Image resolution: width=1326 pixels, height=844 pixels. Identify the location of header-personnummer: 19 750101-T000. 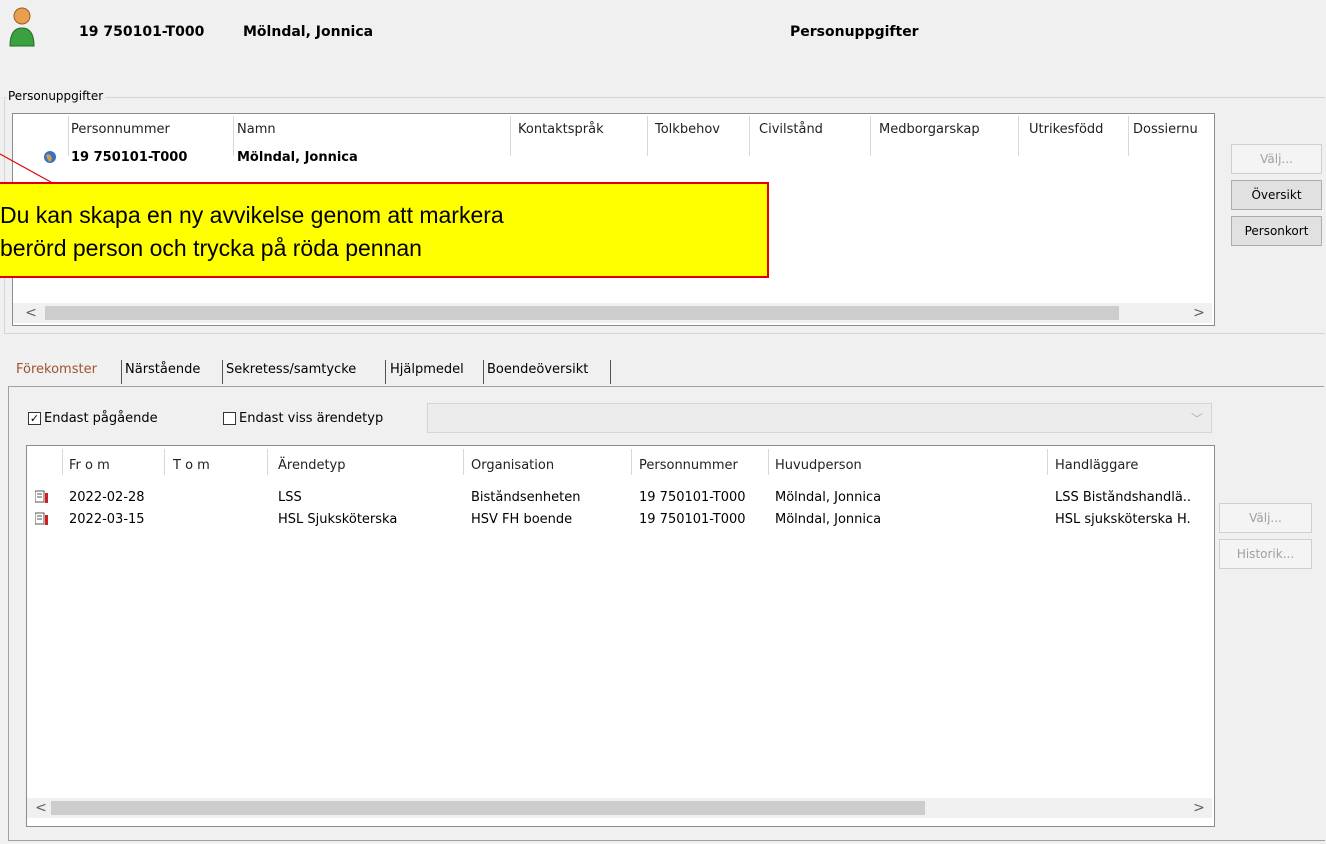
(142, 32).